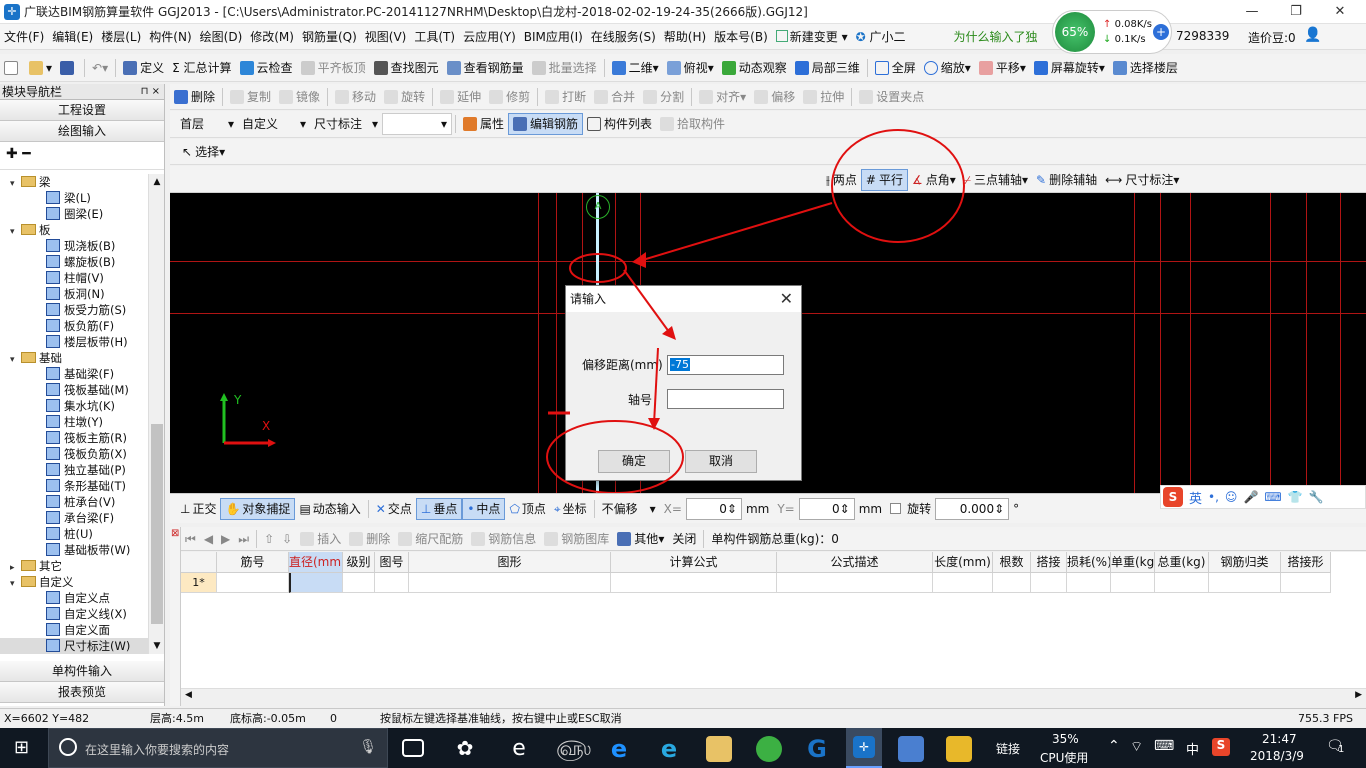  Describe the element at coordinates (74, 470) in the screenshot. I see `tree-item: 独立基础(P)` at that location.